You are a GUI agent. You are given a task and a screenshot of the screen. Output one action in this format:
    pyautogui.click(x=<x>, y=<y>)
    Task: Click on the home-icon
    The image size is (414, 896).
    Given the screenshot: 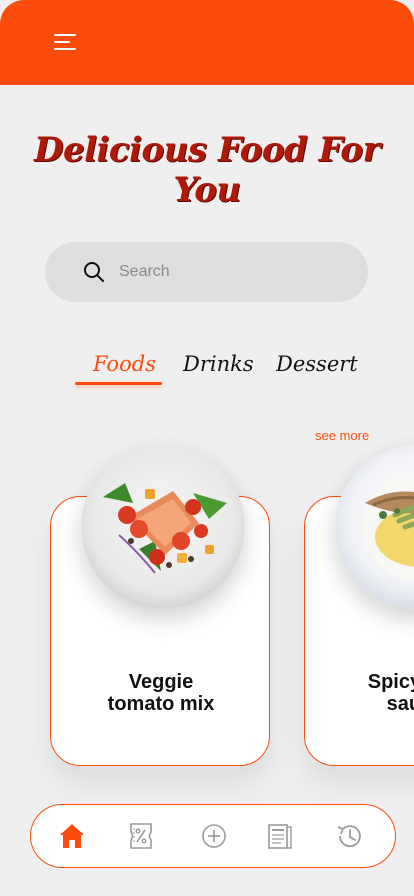 What is the action you would take?
    pyautogui.click(x=72, y=836)
    